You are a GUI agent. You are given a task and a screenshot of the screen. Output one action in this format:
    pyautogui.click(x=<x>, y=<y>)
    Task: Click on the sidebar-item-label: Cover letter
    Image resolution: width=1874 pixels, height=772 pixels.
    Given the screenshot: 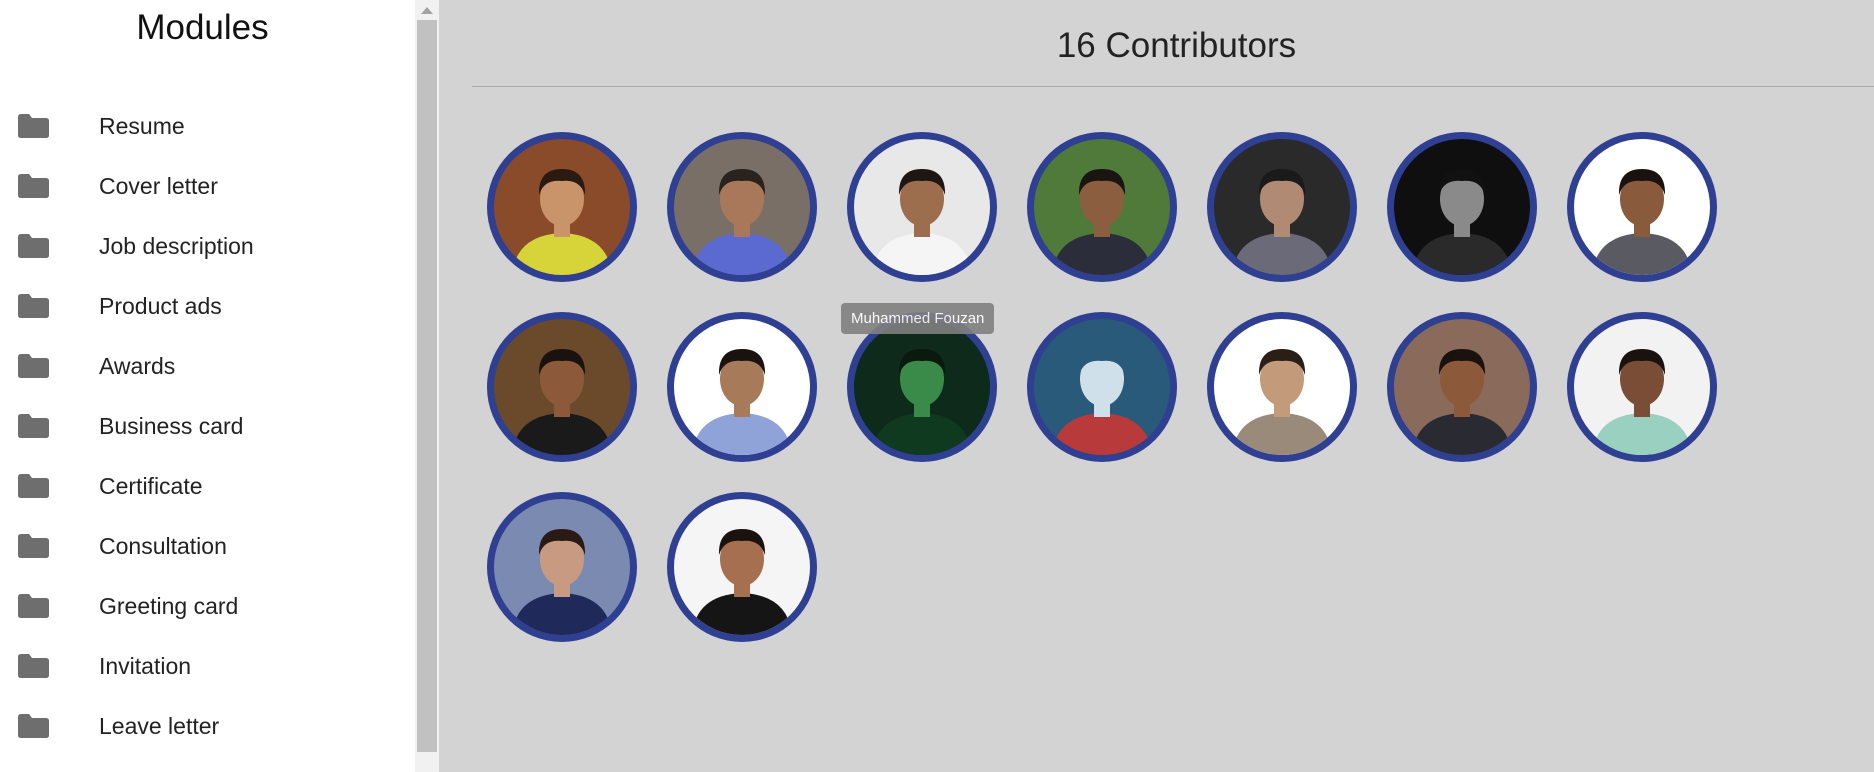 What is the action you would take?
    pyautogui.click(x=158, y=185)
    